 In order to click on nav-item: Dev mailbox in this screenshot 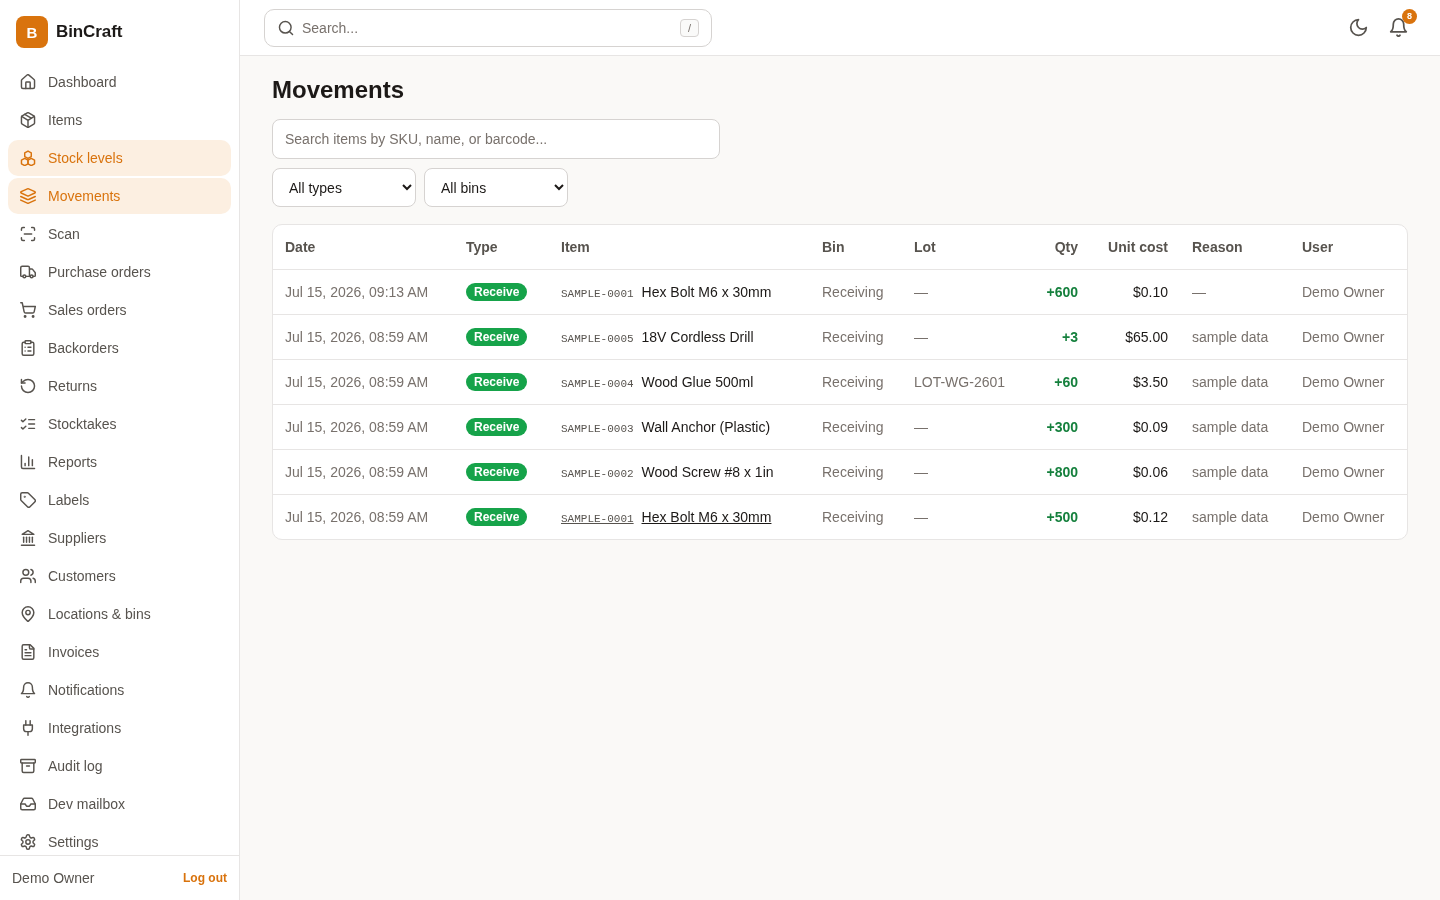, I will do `click(119, 804)`.